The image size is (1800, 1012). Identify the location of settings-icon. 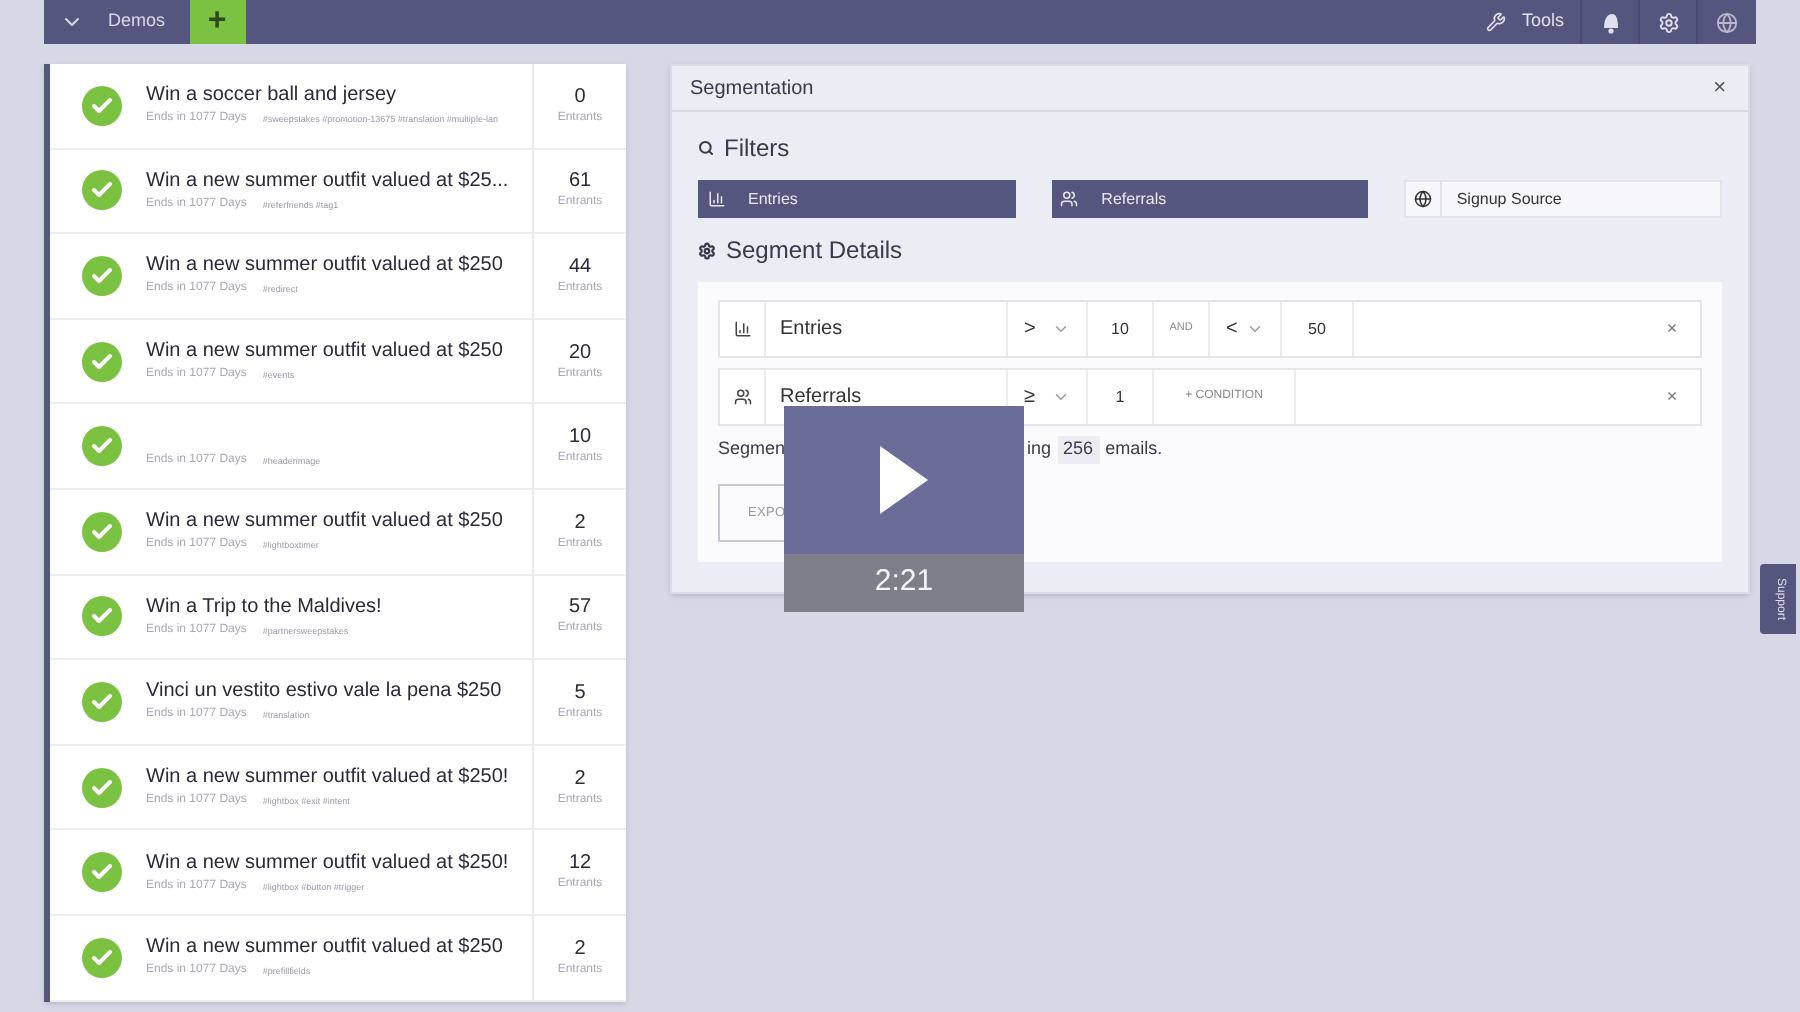
(1668, 22).